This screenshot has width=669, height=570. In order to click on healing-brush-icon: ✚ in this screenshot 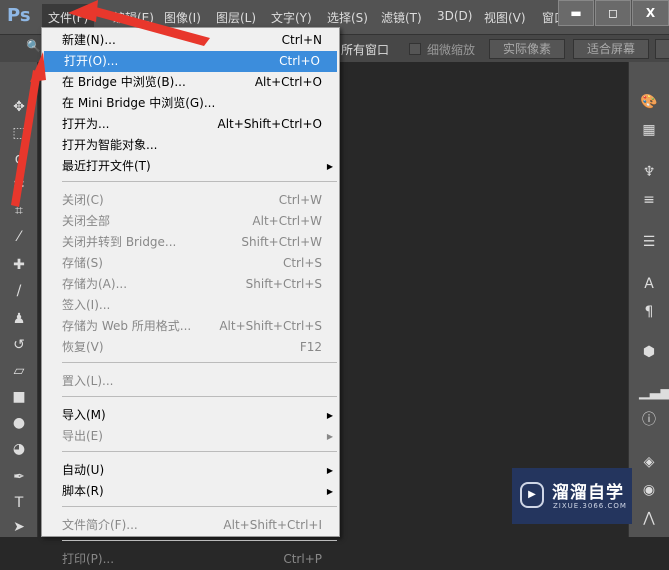, I will do `click(19, 265)`.